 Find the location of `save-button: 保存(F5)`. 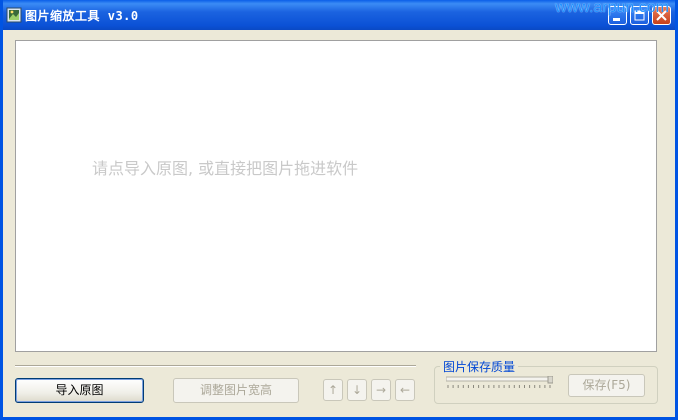

save-button: 保存(F5) is located at coordinates (606, 385).